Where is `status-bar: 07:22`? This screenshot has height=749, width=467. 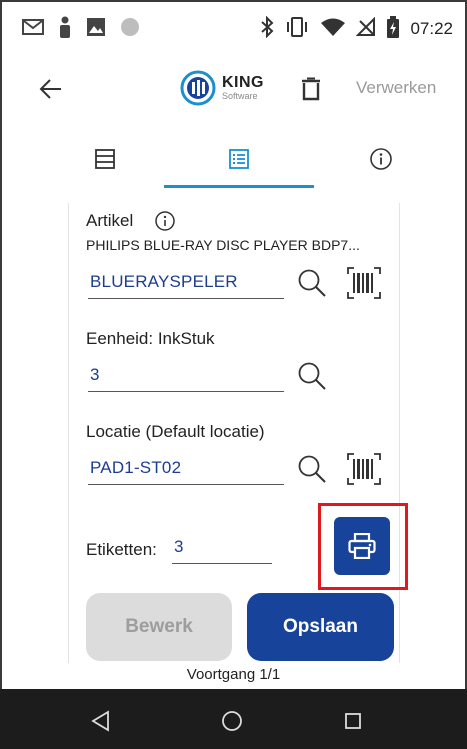
status-bar: 07:22 is located at coordinates (233, 29).